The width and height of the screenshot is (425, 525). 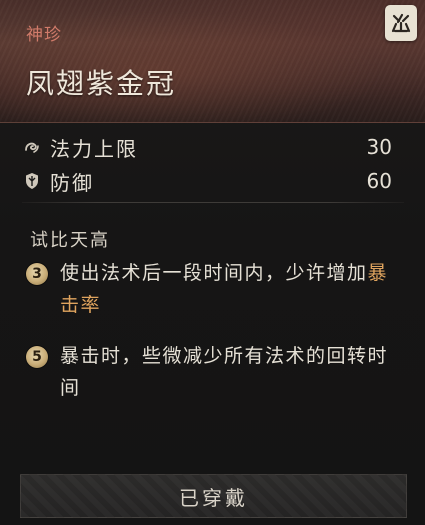 What do you see at coordinates (209, 181) in the screenshot?
I see `stat-row-defense: 防御 60` at bounding box center [209, 181].